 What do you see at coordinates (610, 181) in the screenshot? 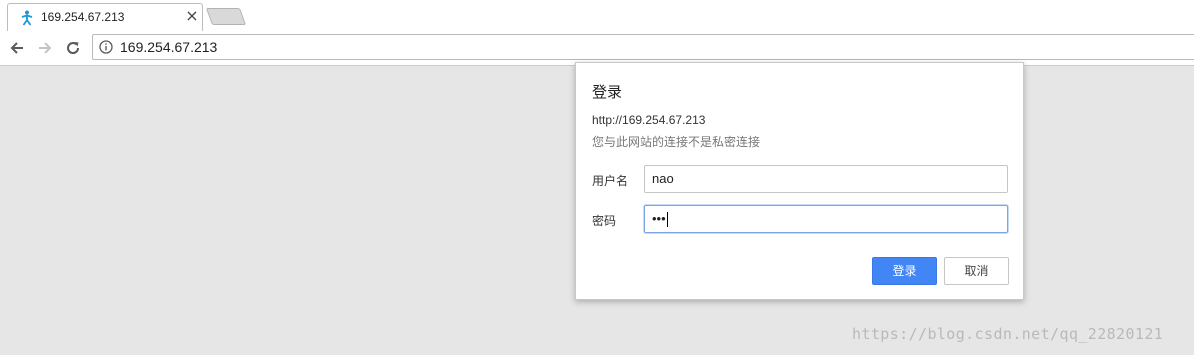
I see `username-label: 用户名` at bounding box center [610, 181].